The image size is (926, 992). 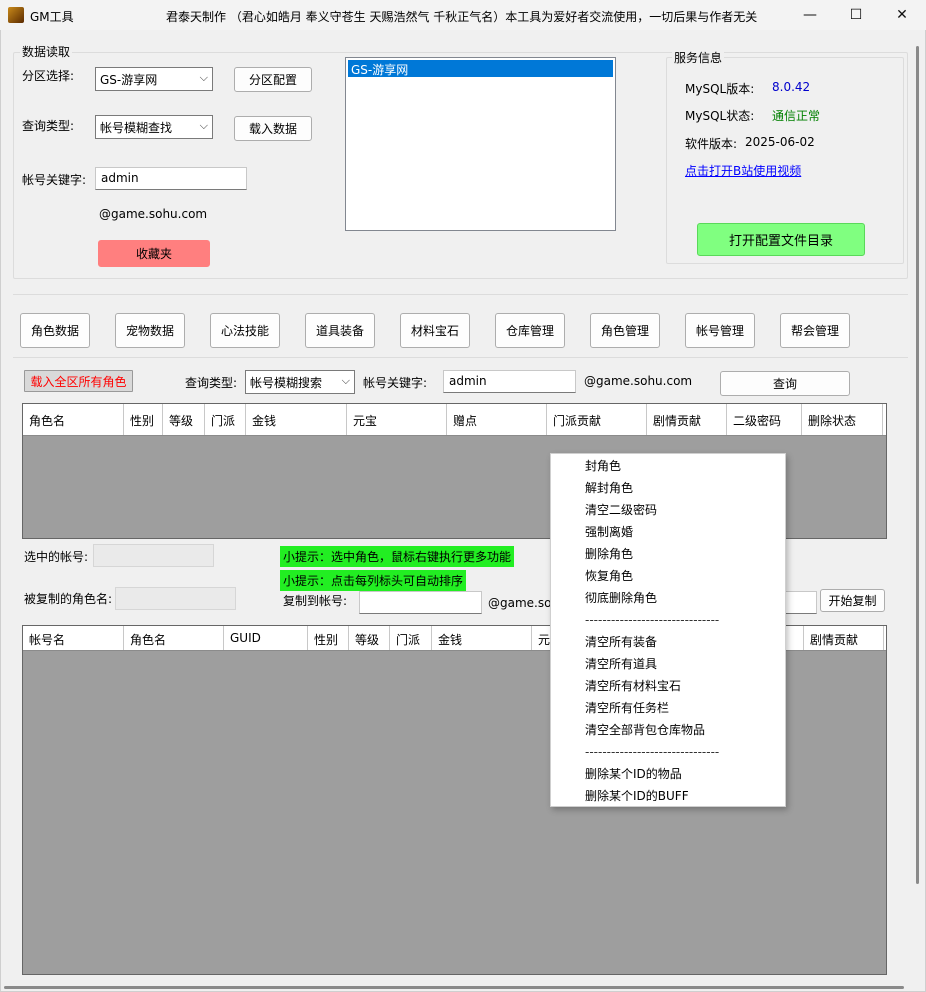 I want to click on minimize-icon: —, so click(x=810, y=15).